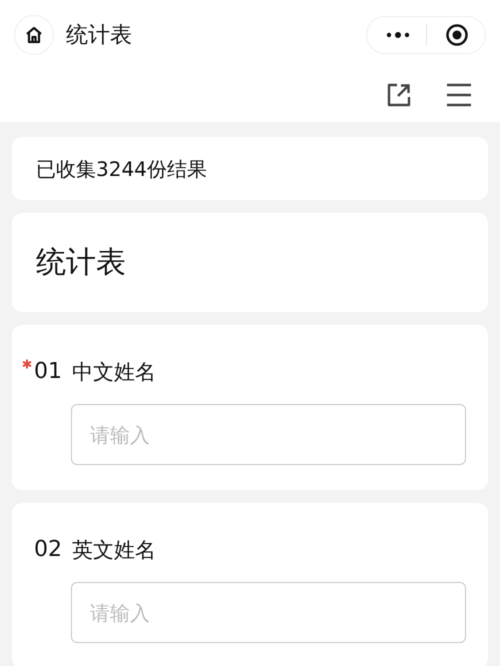 The image size is (500, 666). What do you see at coordinates (121, 169) in the screenshot?
I see `summary-text: 已收集3244份结果` at bounding box center [121, 169].